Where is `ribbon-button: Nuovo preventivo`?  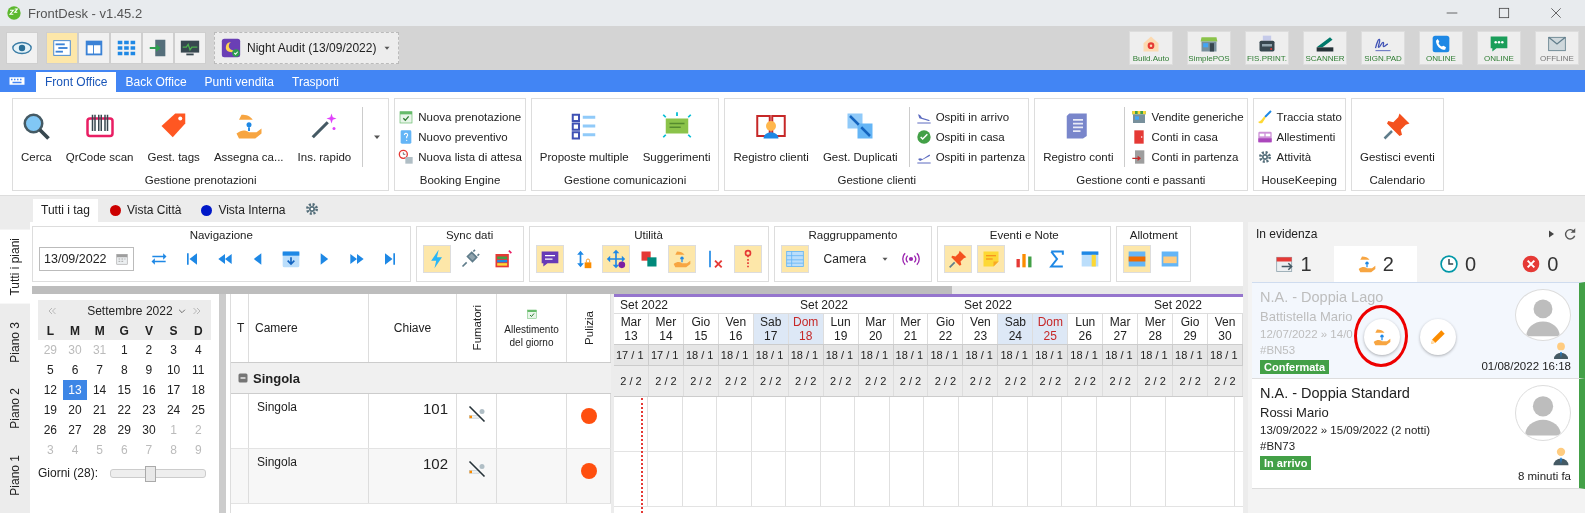 ribbon-button: Nuovo preventivo is located at coordinates (460, 136).